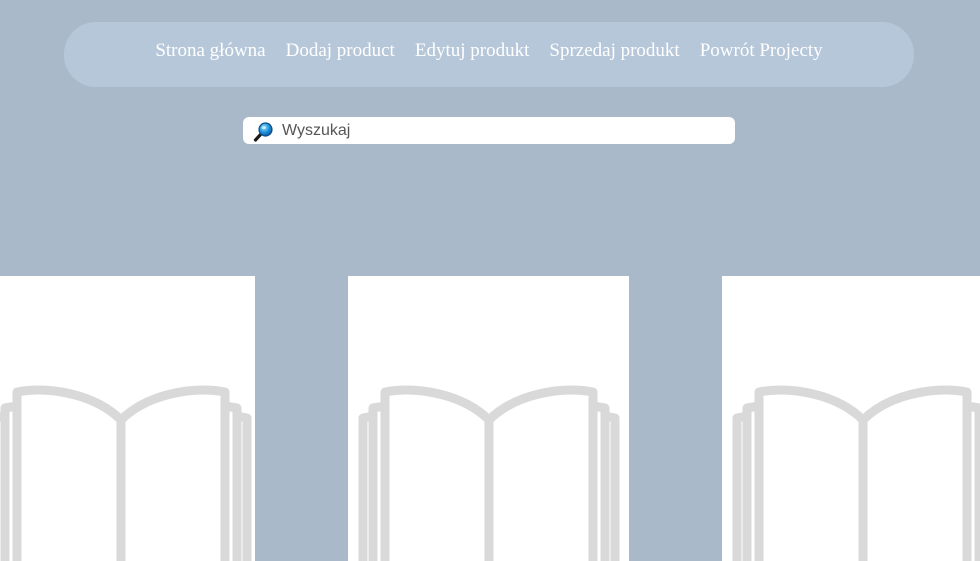  I want to click on magnifier-icon, so click(263, 131).